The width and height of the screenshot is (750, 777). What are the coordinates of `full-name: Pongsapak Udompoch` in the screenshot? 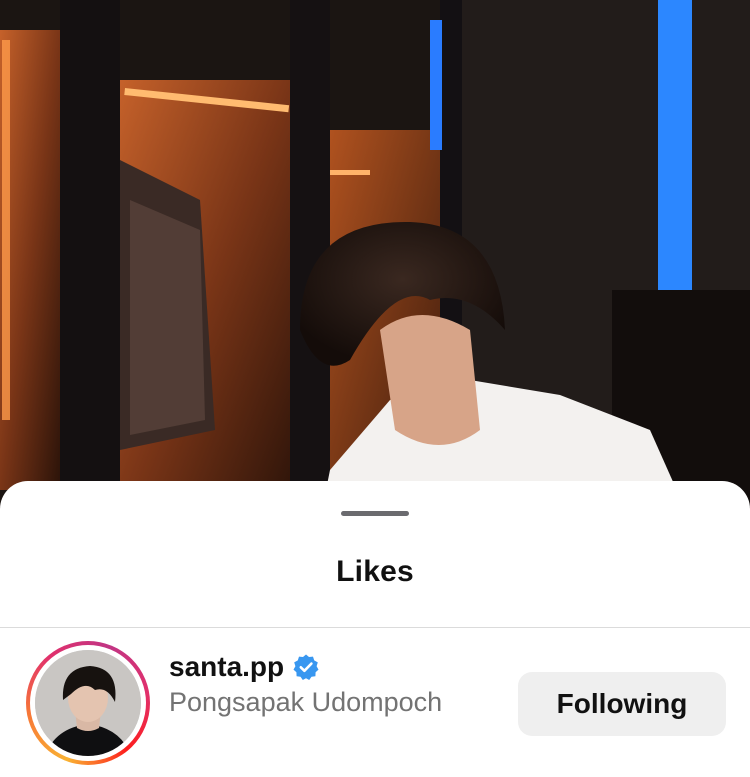 It's located at (306, 702).